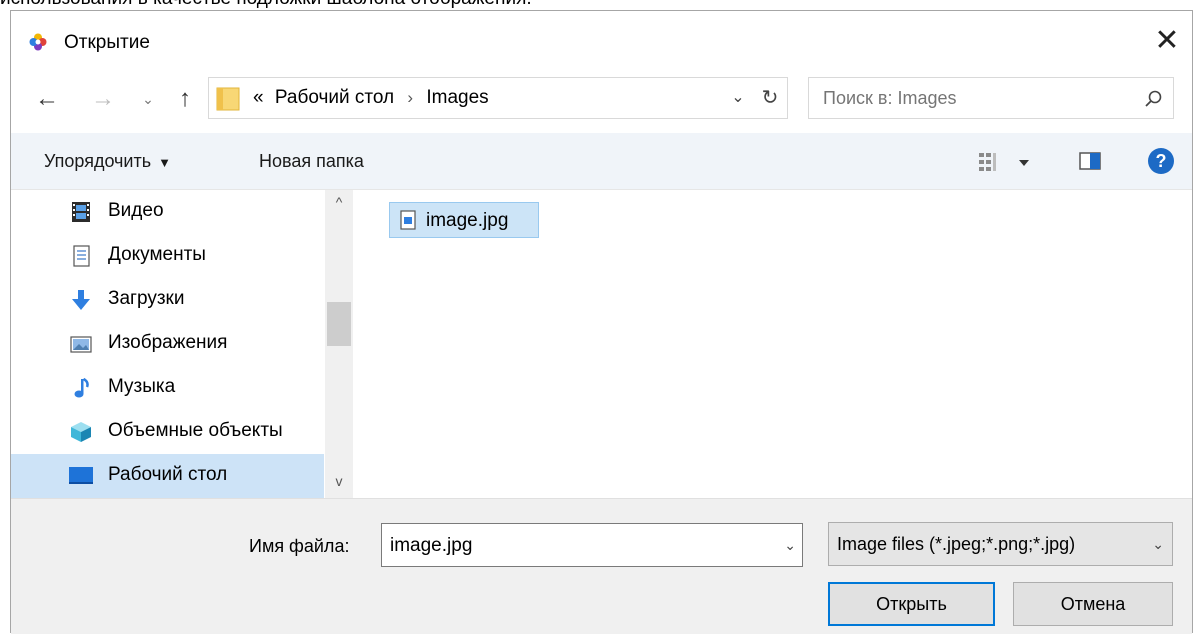  I want to click on refresh-button: ↻, so click(770, 98).